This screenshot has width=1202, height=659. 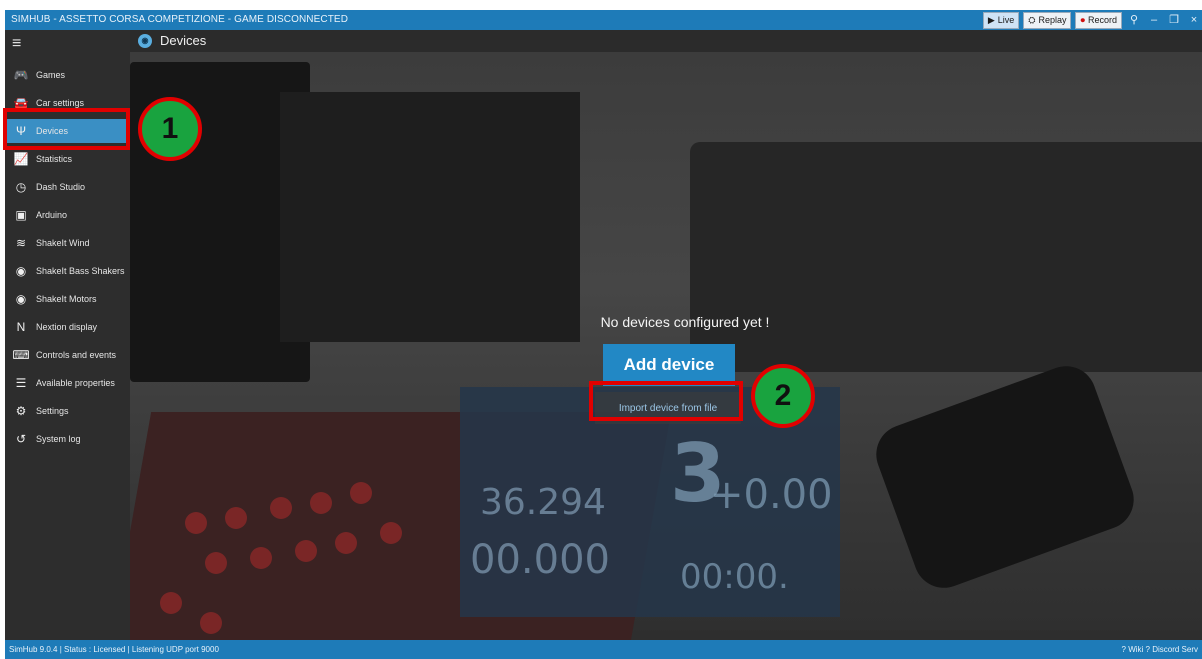 What do you see at coordinates (21, 243) in the screenshot?
I see `wind-icon: ≋` at bounding box center [21, 243].